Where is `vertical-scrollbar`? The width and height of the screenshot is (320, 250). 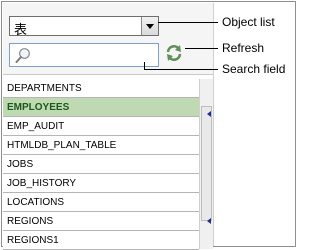
vertical-scrollbar is located at coordinates (206, 164).